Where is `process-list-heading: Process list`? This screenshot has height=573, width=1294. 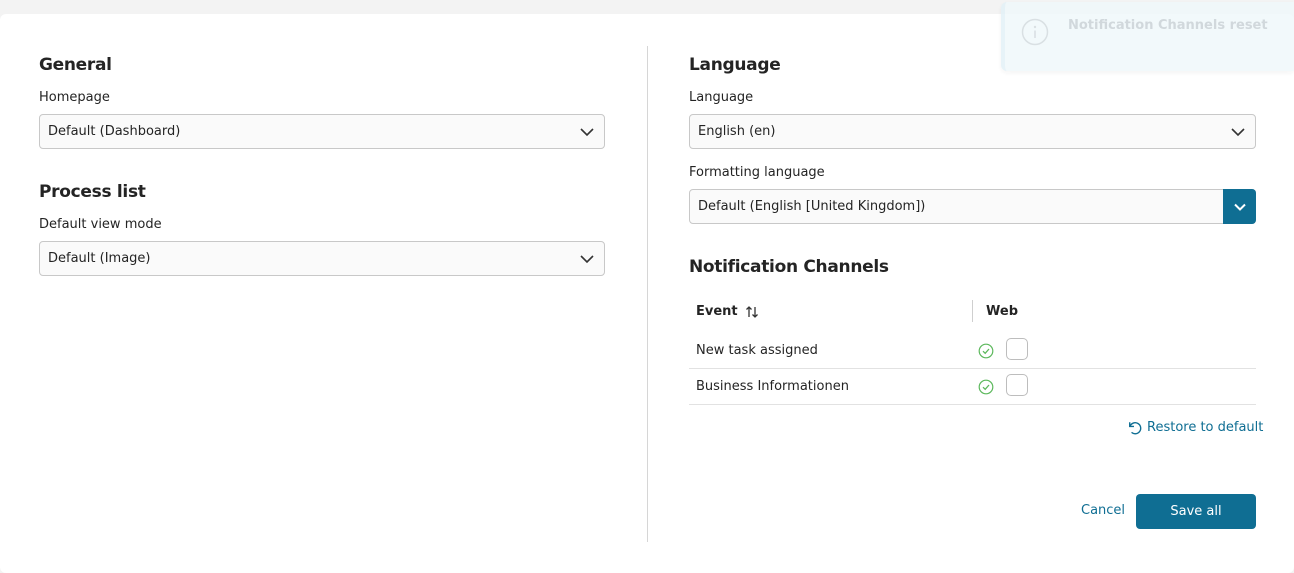
process-list-heading: Process list is located at coordinates (92, 192).